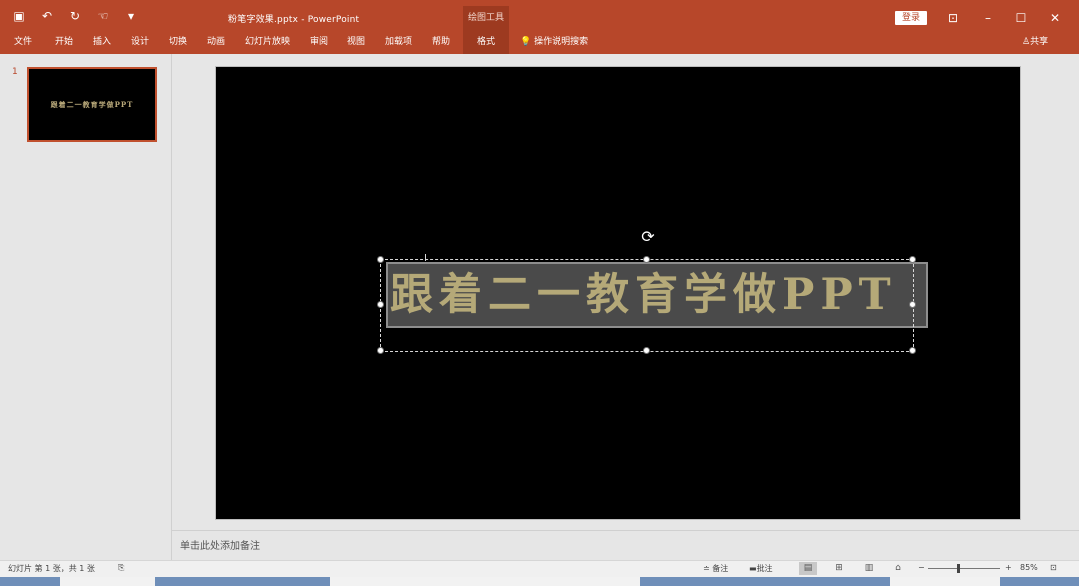 The height and width of the screenshot is (586, 1079). What do you see at coordinates (898, 568) in the screenshot?
I see `slideshow-view-icon: ⌂` at bounding box center [898, 568].